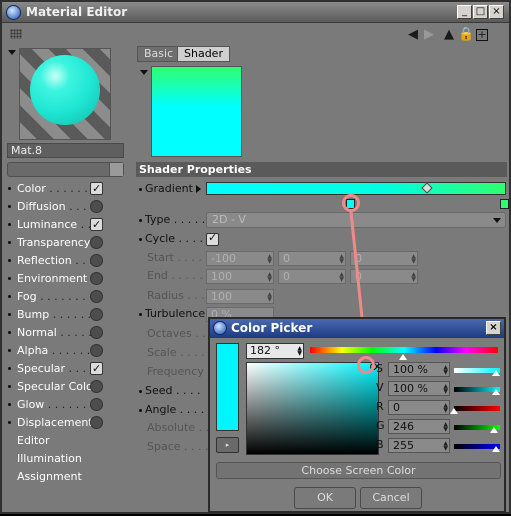  What do you see at coordinates (212, 238) in the screenshot?
I see `cycle-checkbox` at bounding box center [212, 238].